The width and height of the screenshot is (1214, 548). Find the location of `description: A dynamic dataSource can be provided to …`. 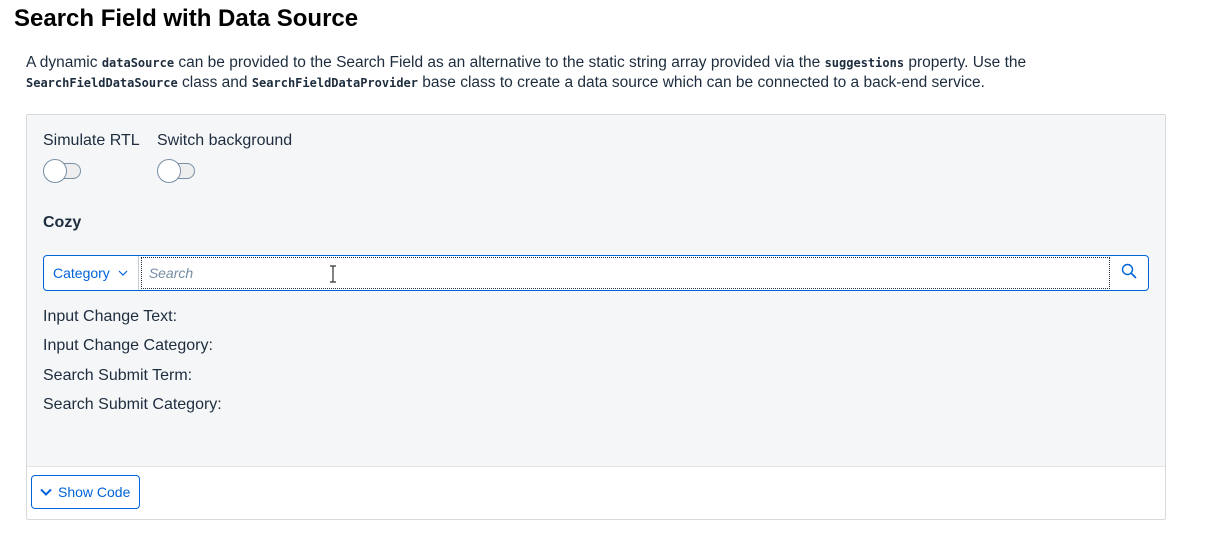

description: A dynamic dataSource can be provided to … is located at coordinates (586, 73).